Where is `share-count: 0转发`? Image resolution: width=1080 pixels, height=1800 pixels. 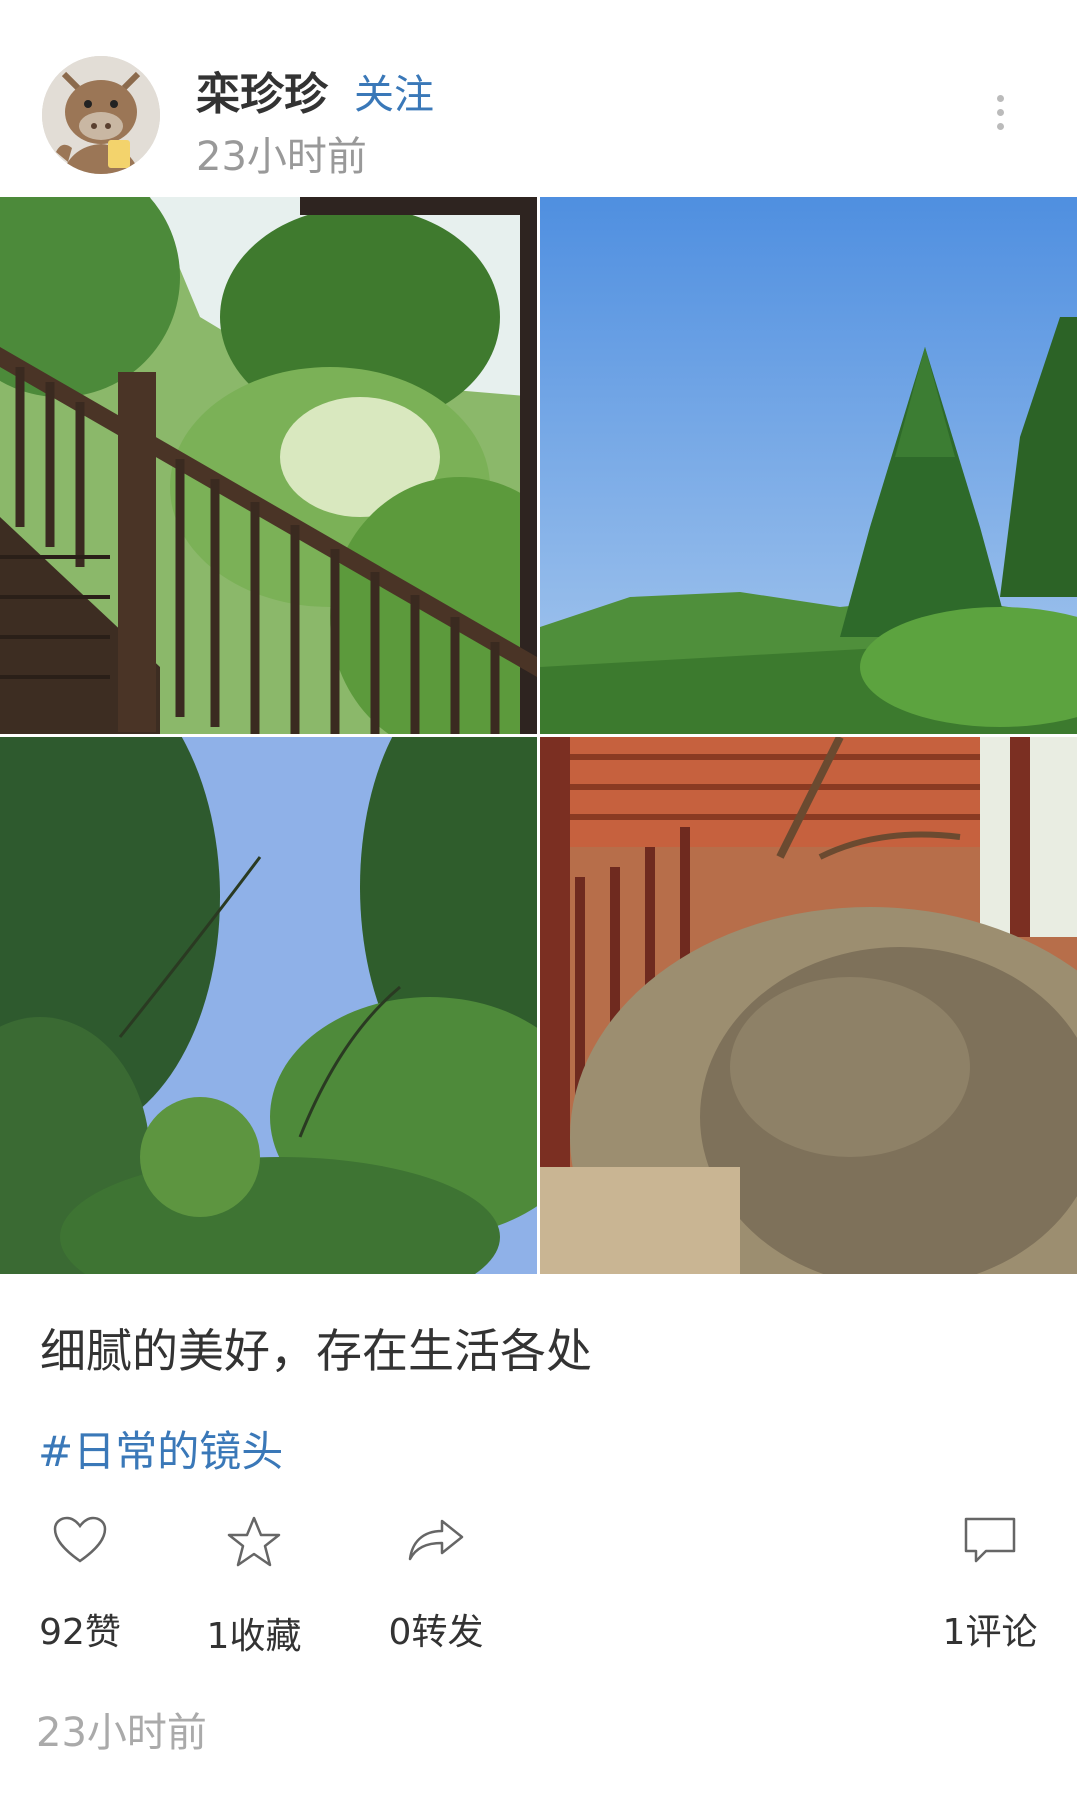
share-count: 0转发 is located at coordinates (436, 1632).